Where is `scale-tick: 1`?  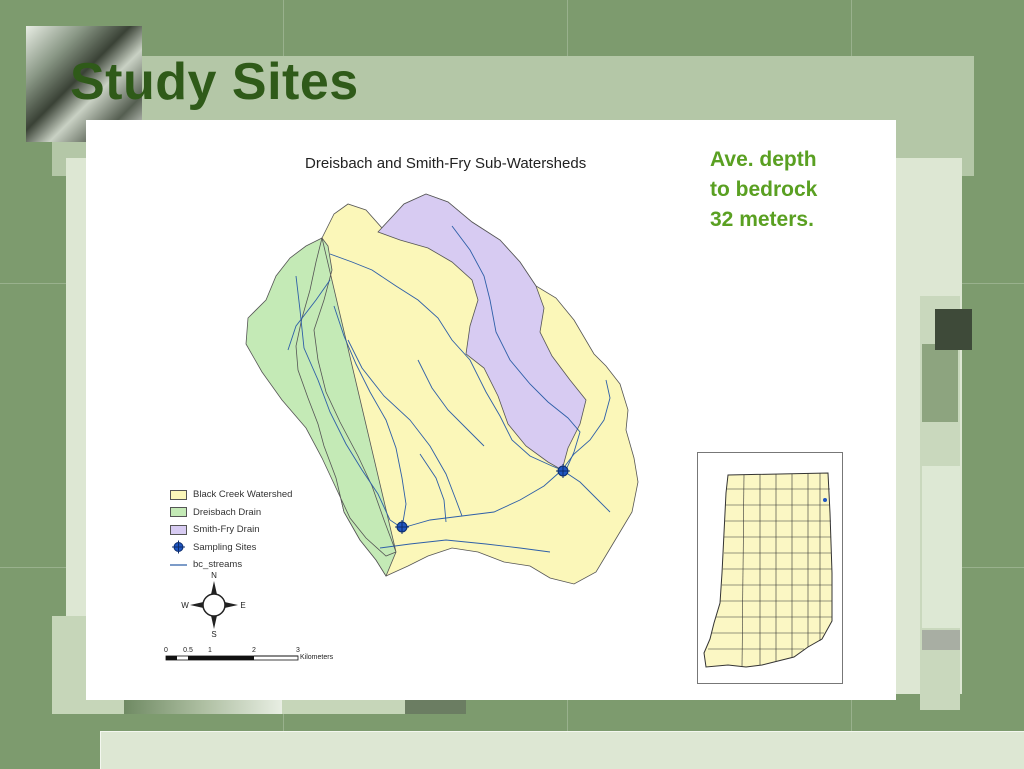
scale-tick: 1 is located at coordinates (210, 650).